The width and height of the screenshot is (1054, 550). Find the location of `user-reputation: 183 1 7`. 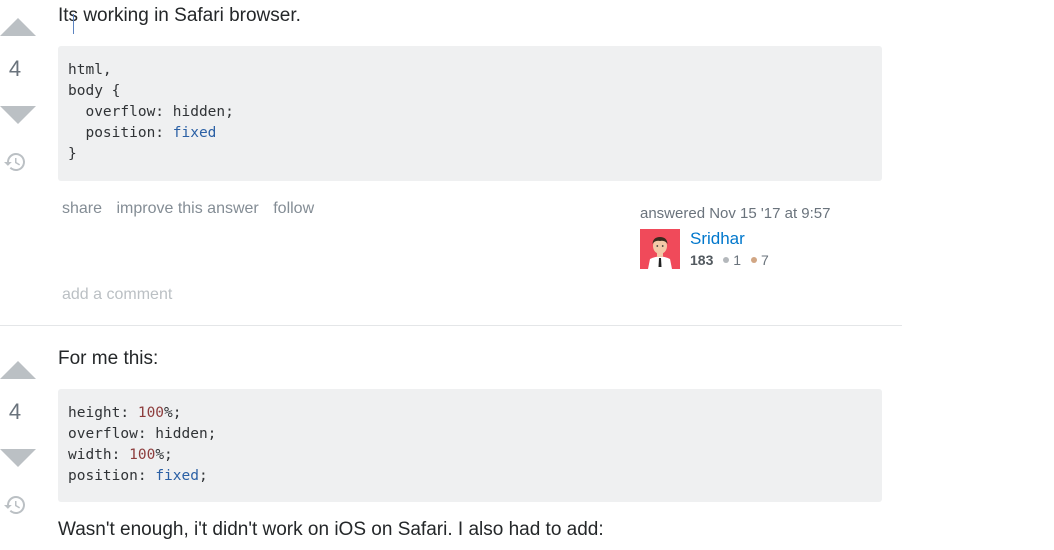

user-reputation: 183 1 7 is located at coordinates (729, 260).